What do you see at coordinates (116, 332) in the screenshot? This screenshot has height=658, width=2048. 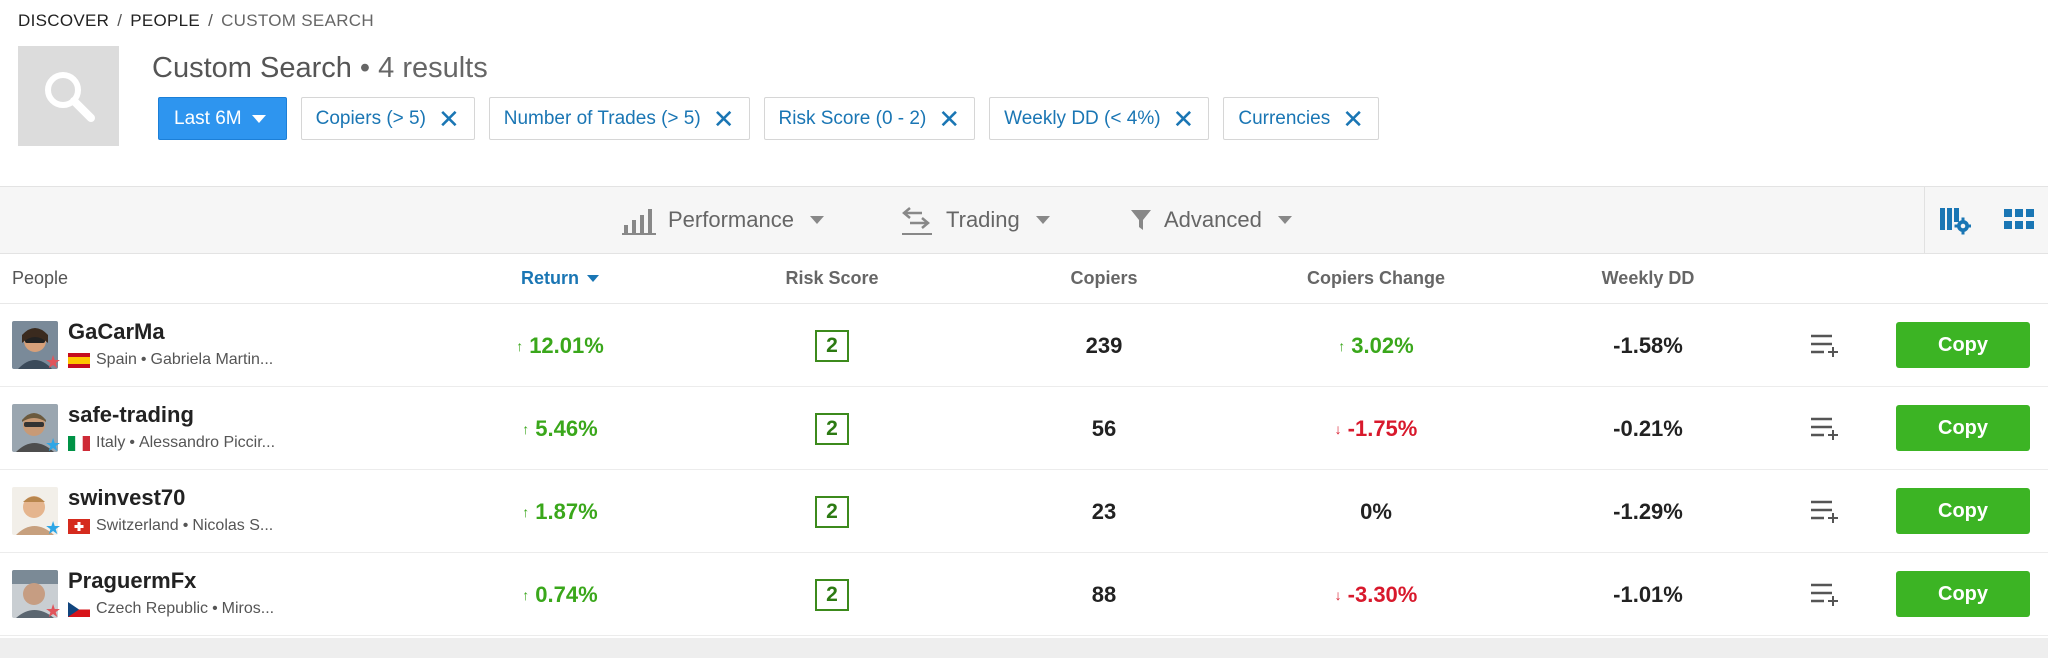 I see `username: GaCarMa` at bounding box center [116, 332].